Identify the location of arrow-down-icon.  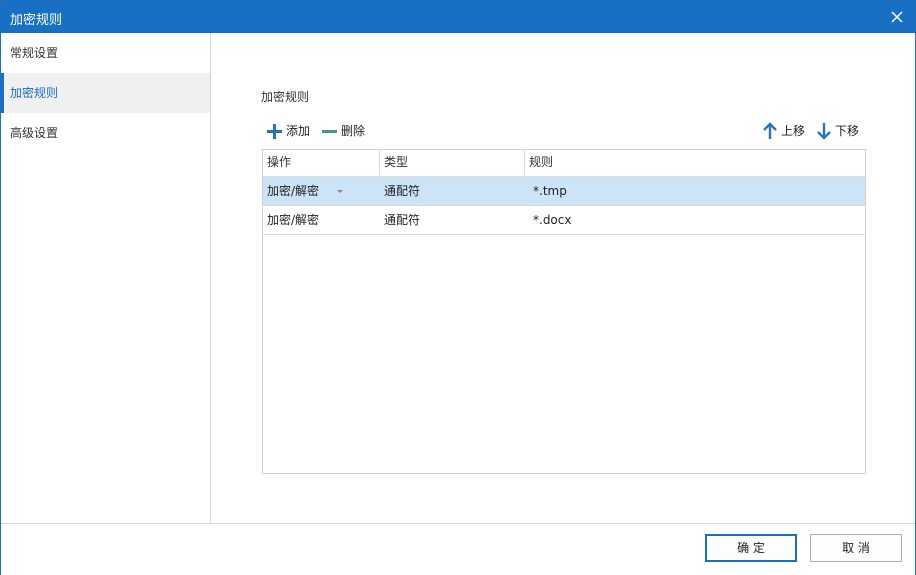
(824, 131).